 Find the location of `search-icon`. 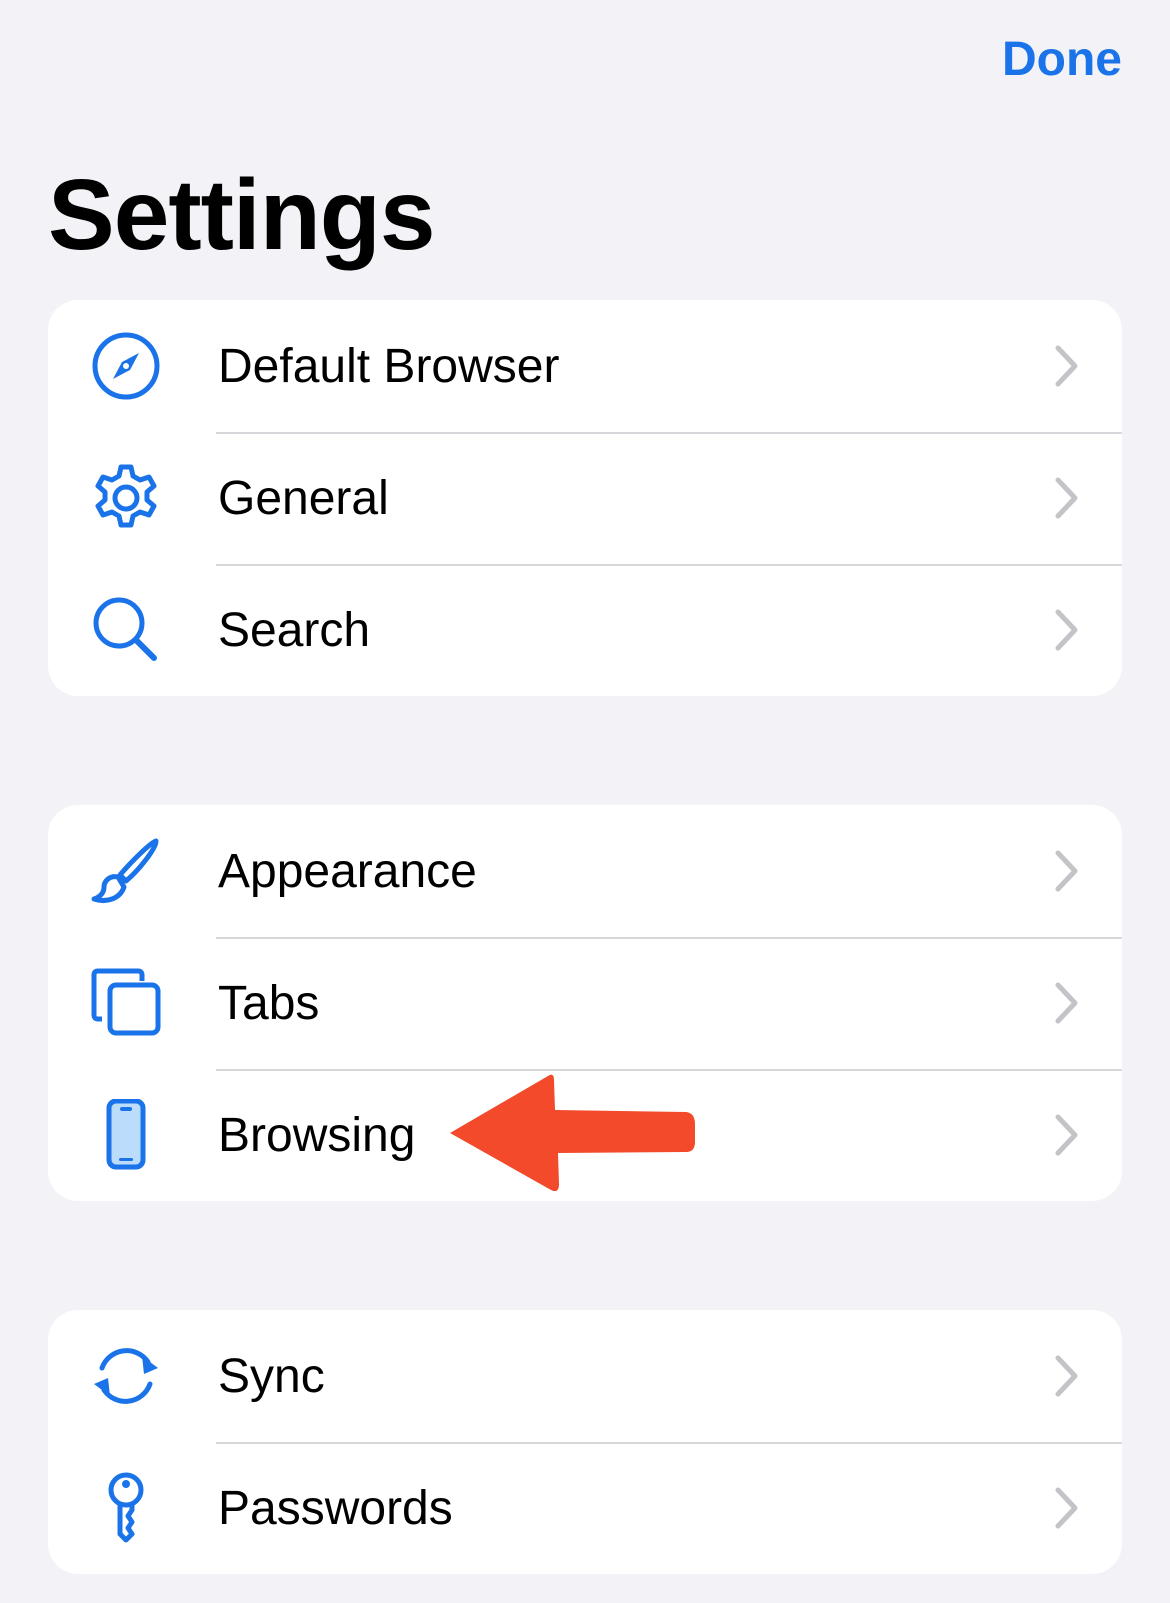

search-icon is located at coordinates (126, 630).